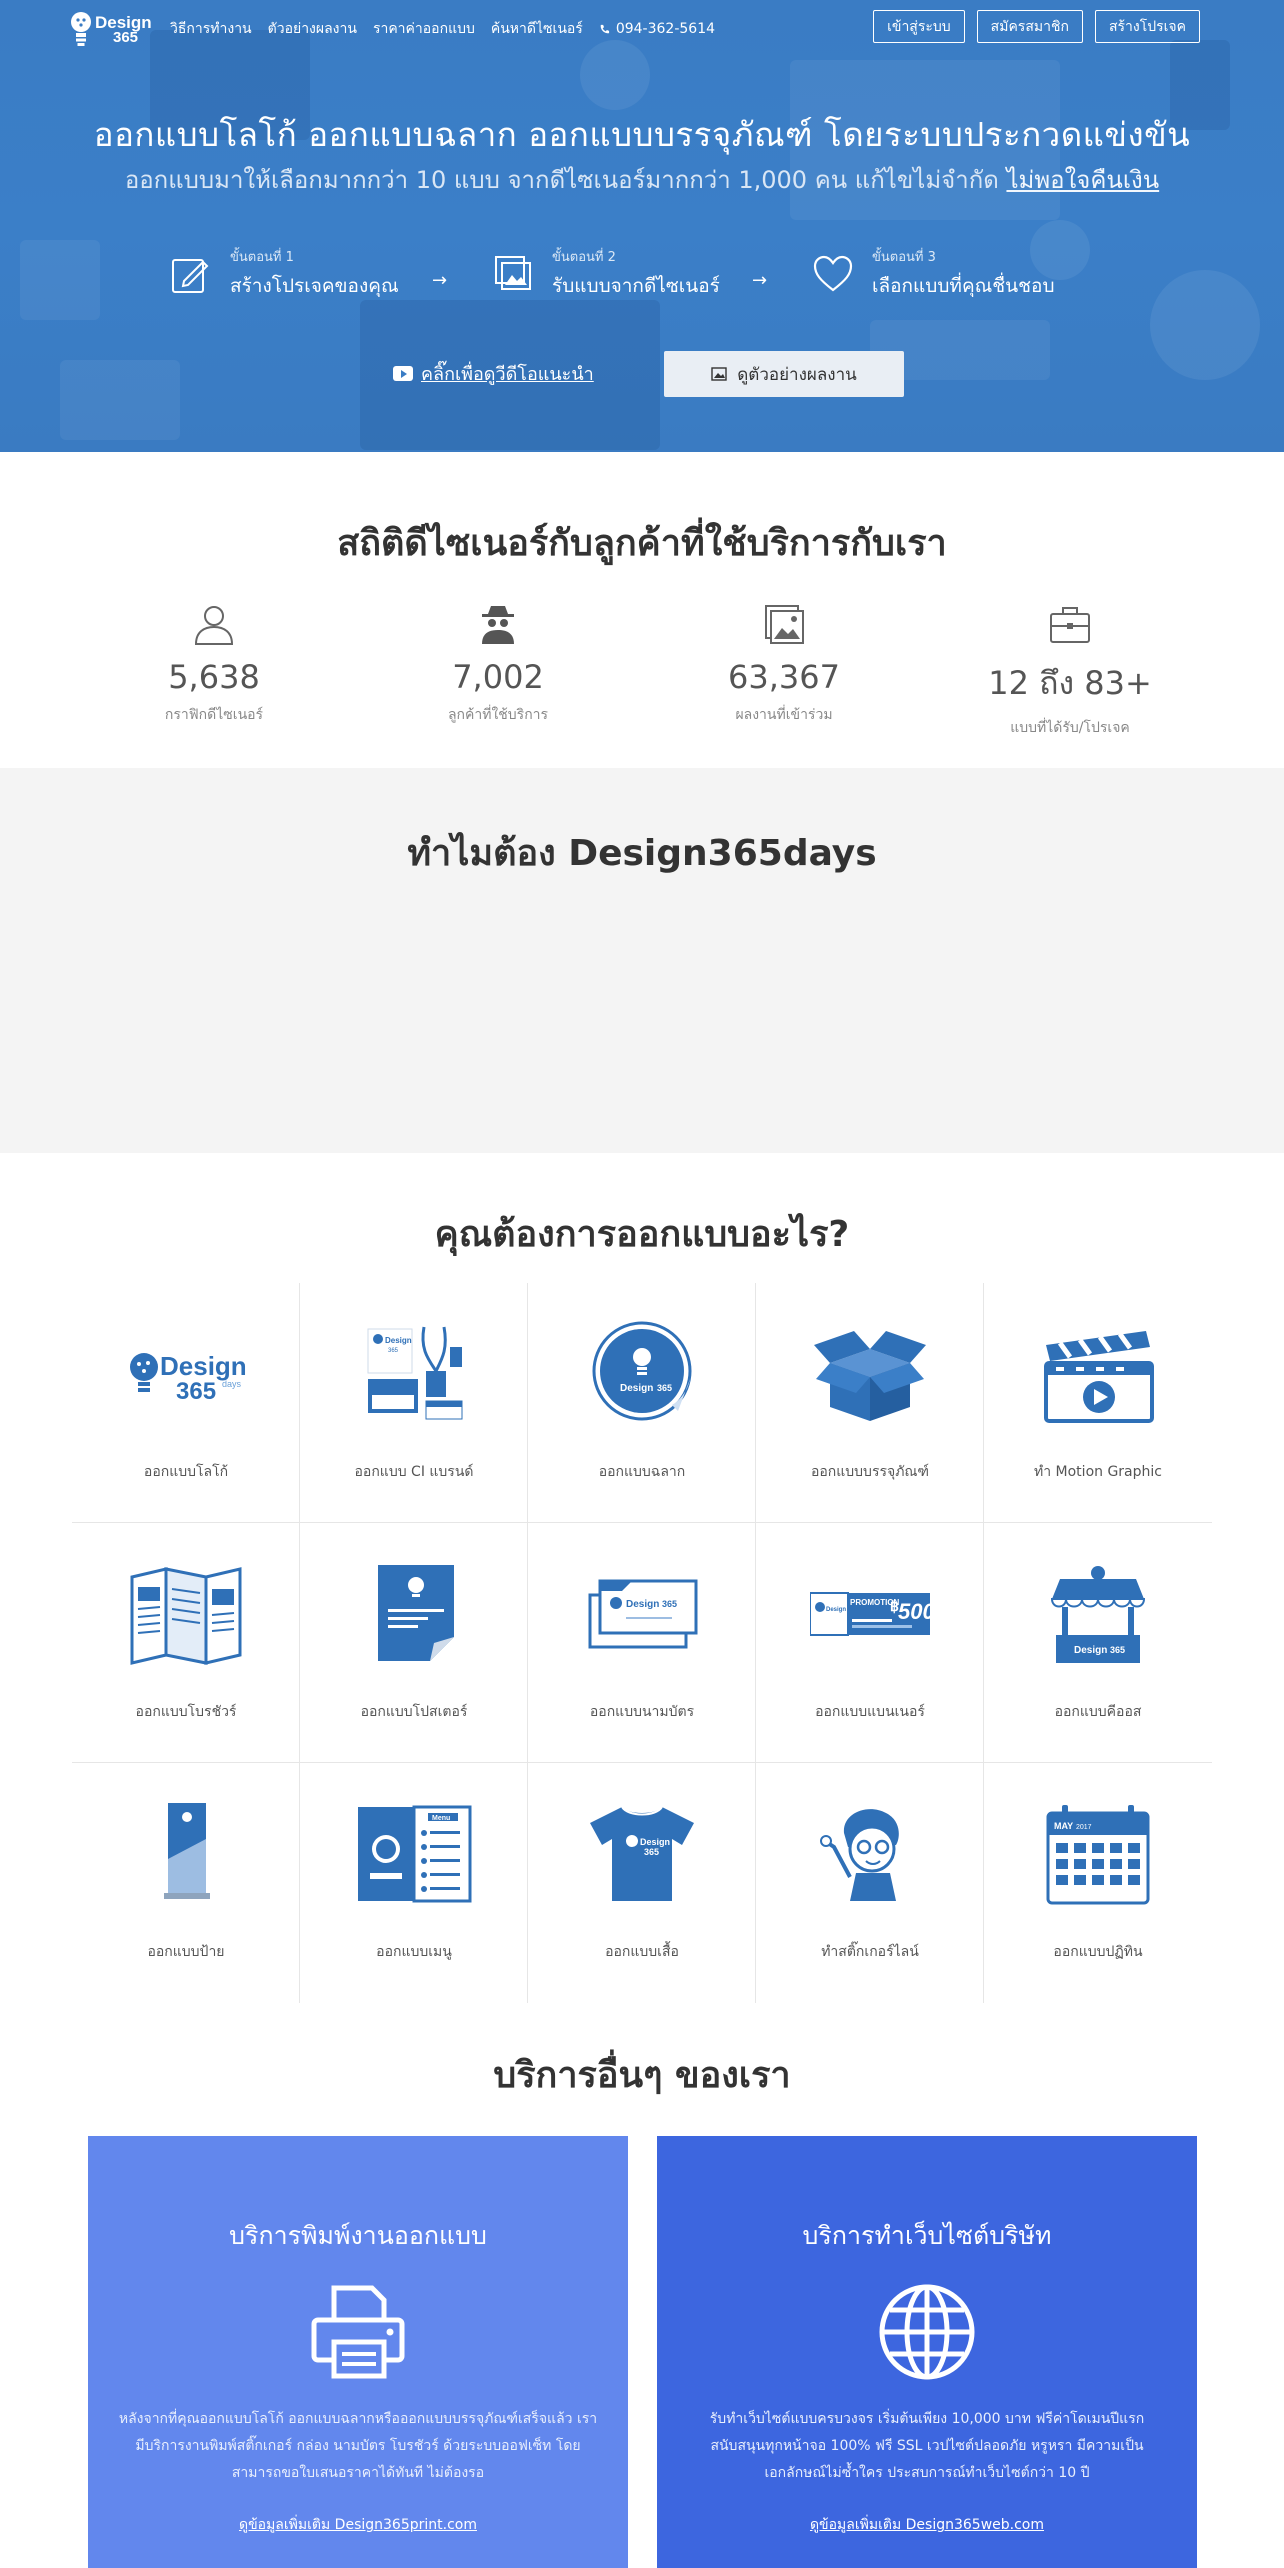  I want to click on service-label: ออกแบบบรรจุภัณฑ์, so click(870, 1472).